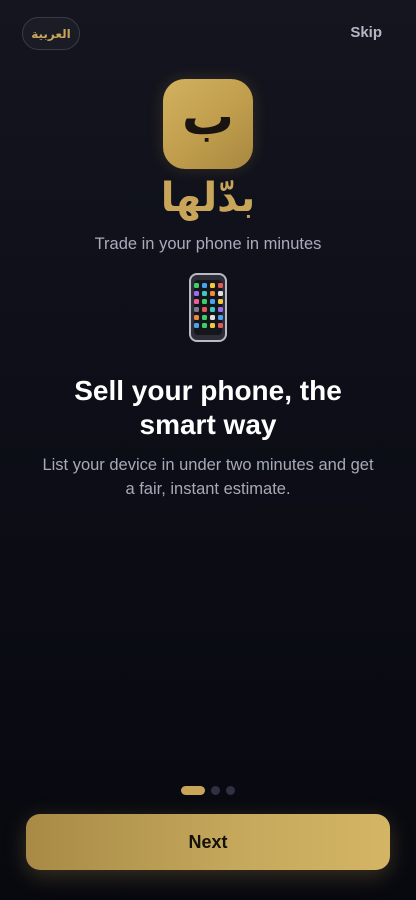  I want to click on language-toggle-button: العربية, so click(51, 33).